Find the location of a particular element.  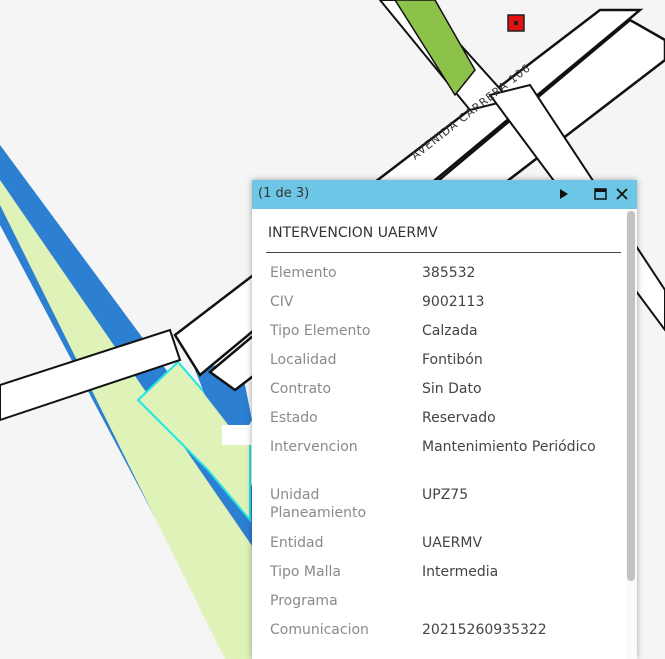

field-label: Tipo Malla is located at coordinates (305, 572).